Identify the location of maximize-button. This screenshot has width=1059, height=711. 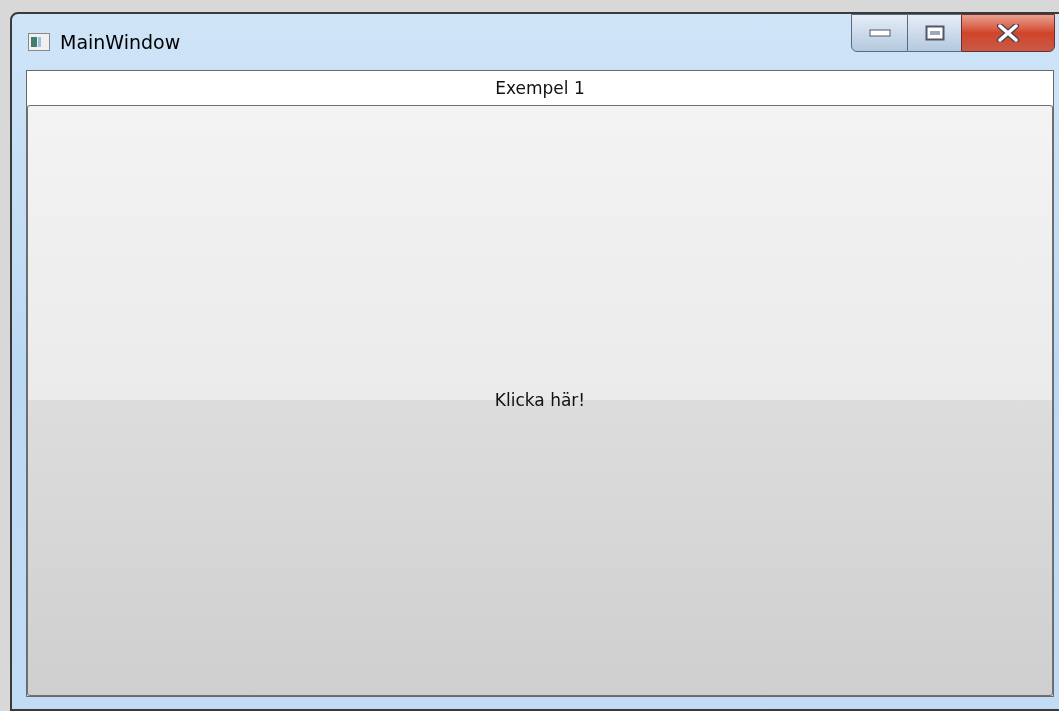
(934, 33).